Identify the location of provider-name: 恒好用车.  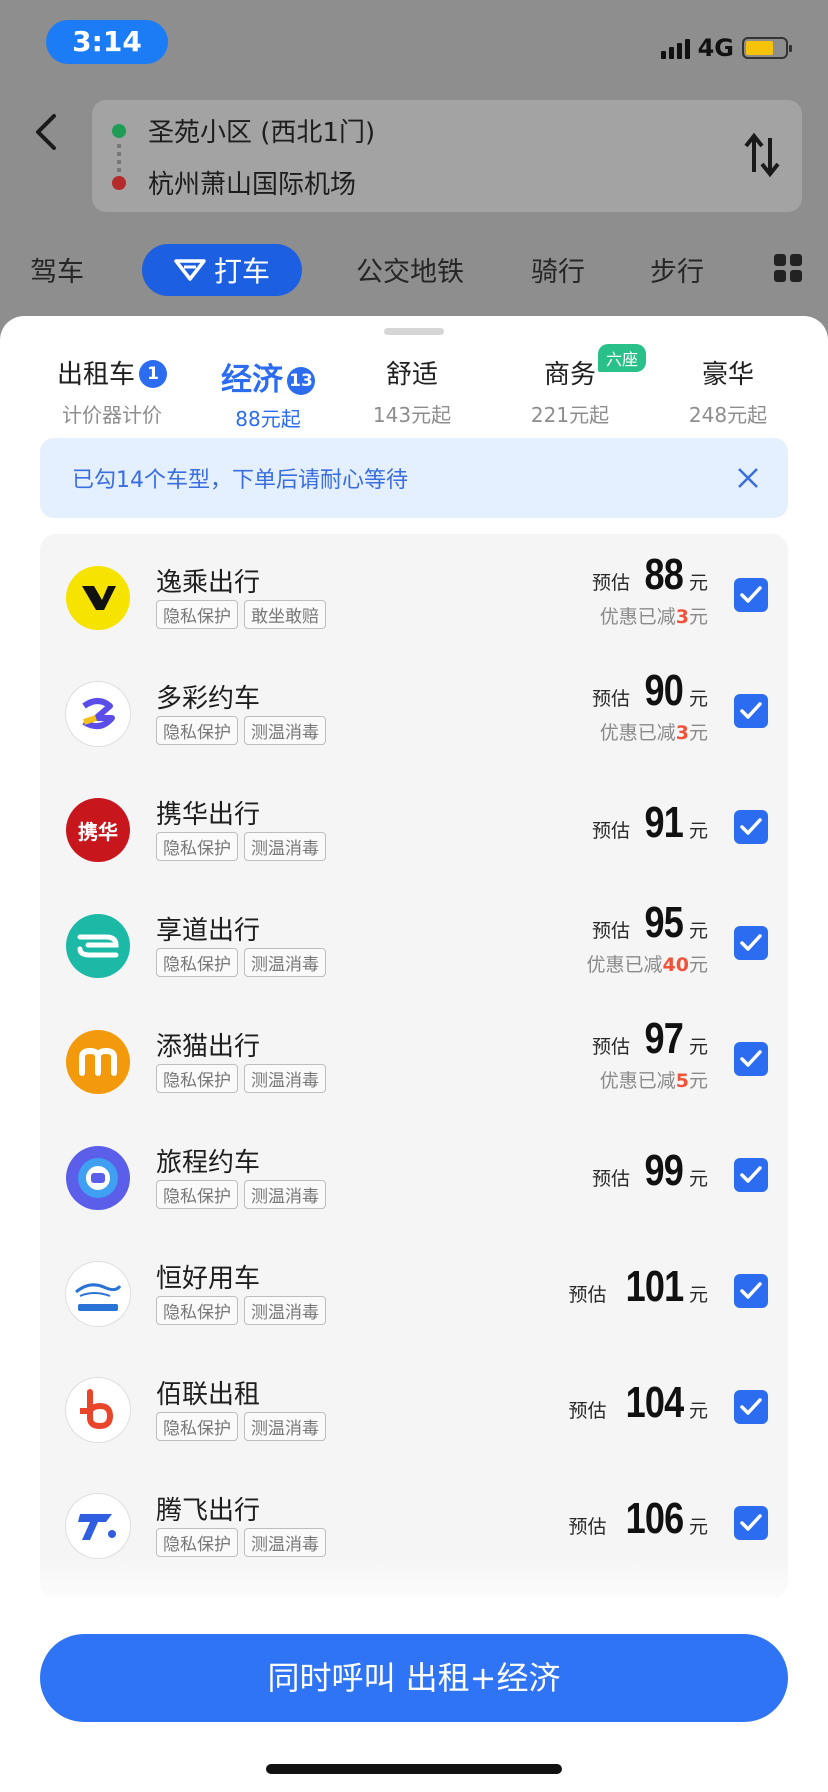
(208, 1279).